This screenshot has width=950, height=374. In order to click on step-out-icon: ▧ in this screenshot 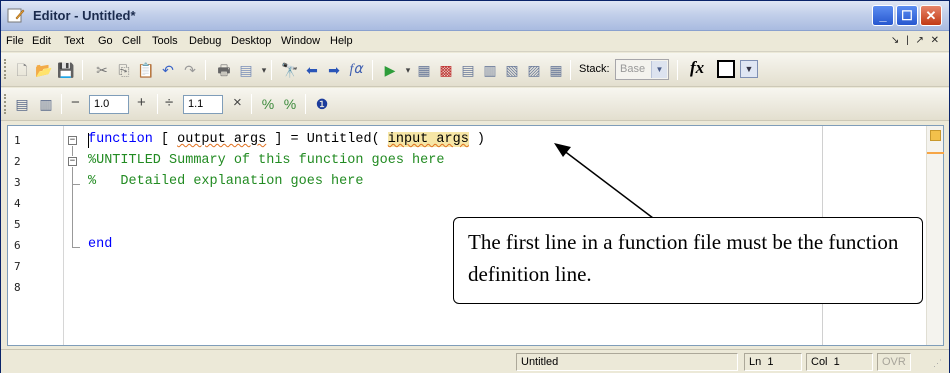, I will do `click(512, 70)`.